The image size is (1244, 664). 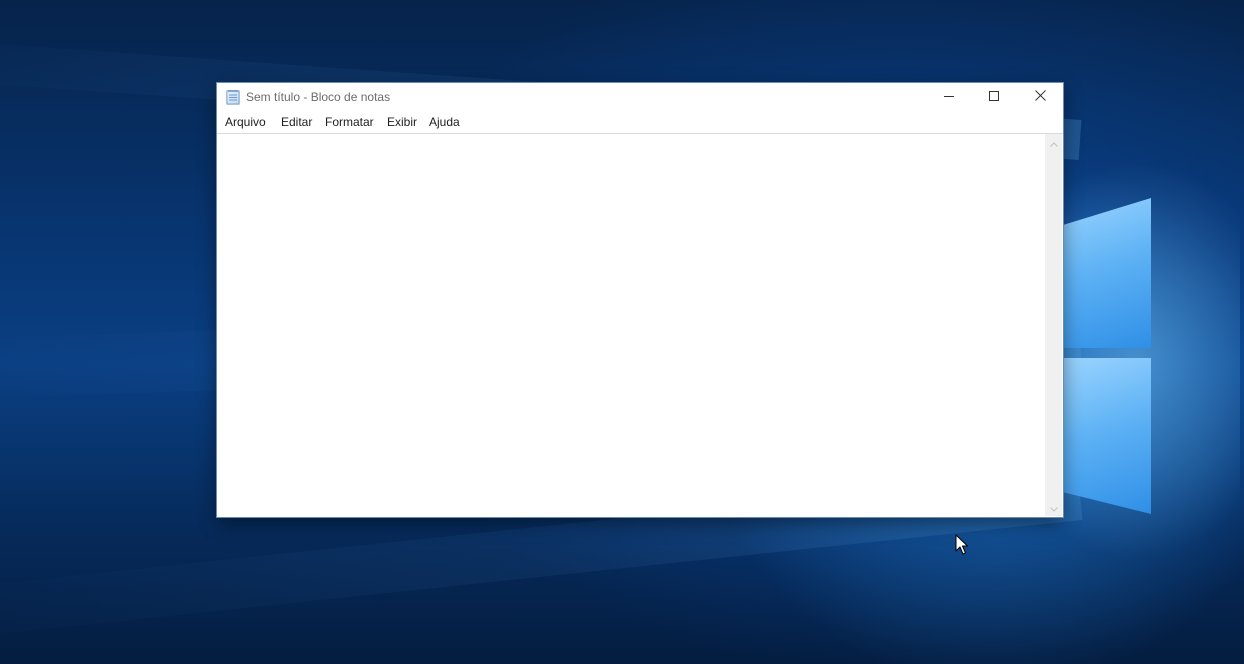 What do you see at coordinates (296, 122) in the screenshot?
I see `menu-edit: Editar` at bounding box center [296, 122].